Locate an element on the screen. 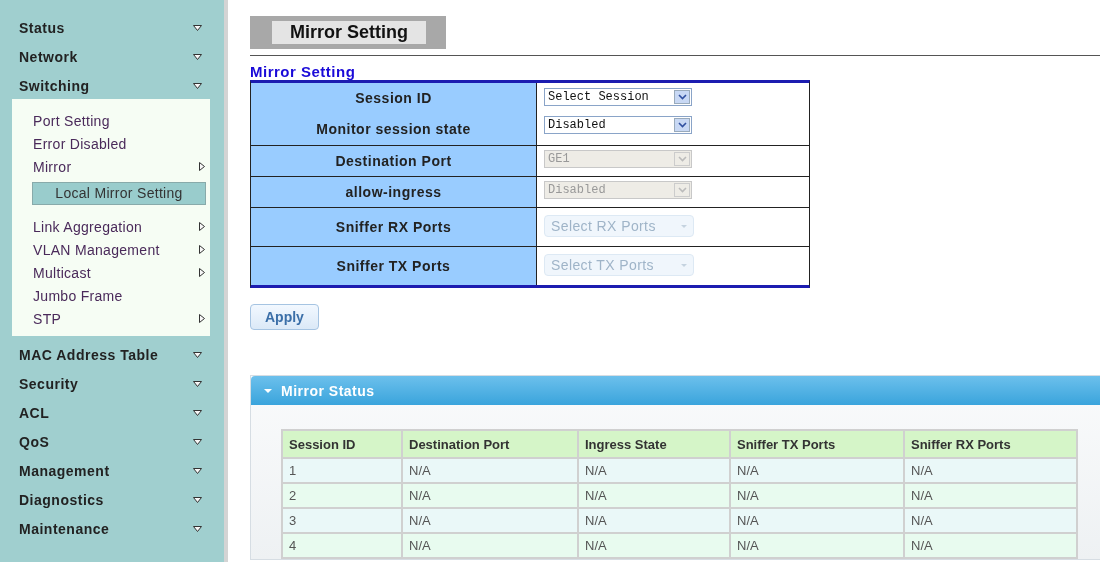 This screenshot has width=1100, height=562. nav-item: Diagnostics is located at coordinates (112, 499).